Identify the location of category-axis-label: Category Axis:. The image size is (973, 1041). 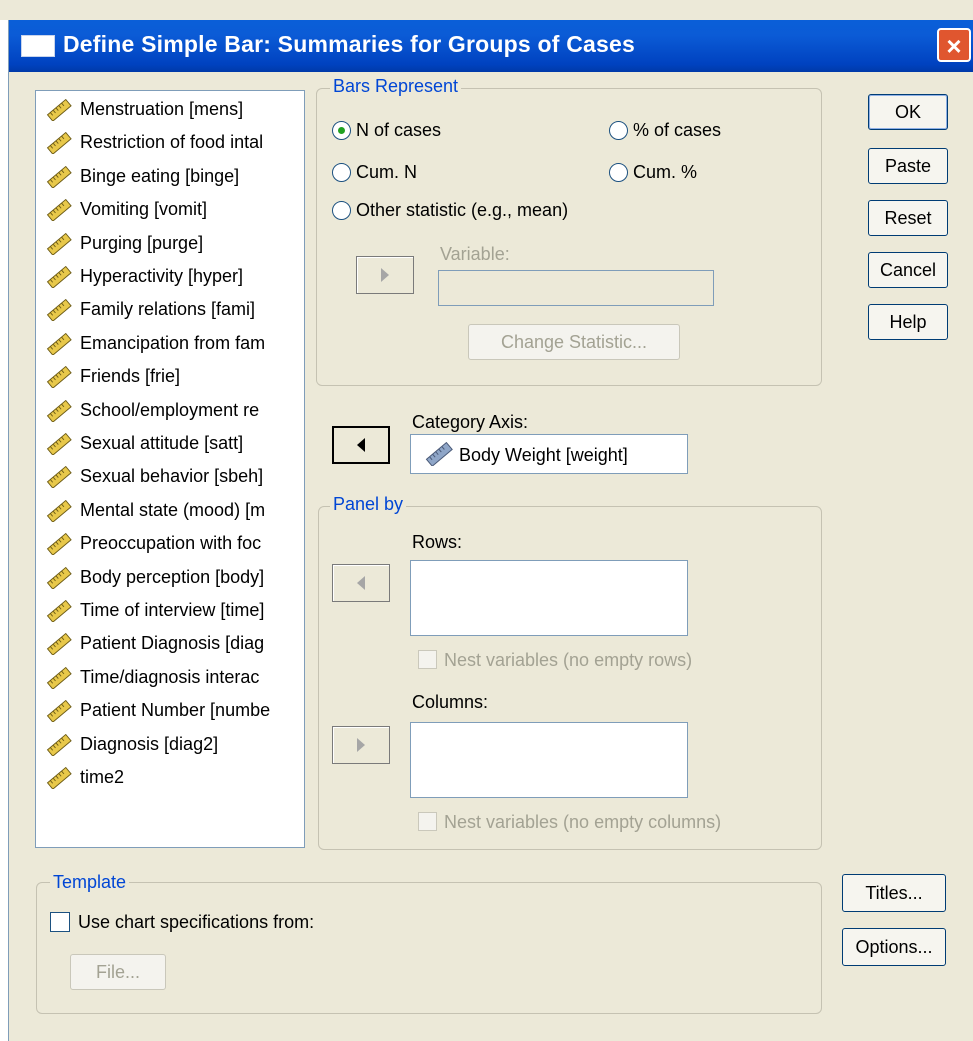
(470, 422).